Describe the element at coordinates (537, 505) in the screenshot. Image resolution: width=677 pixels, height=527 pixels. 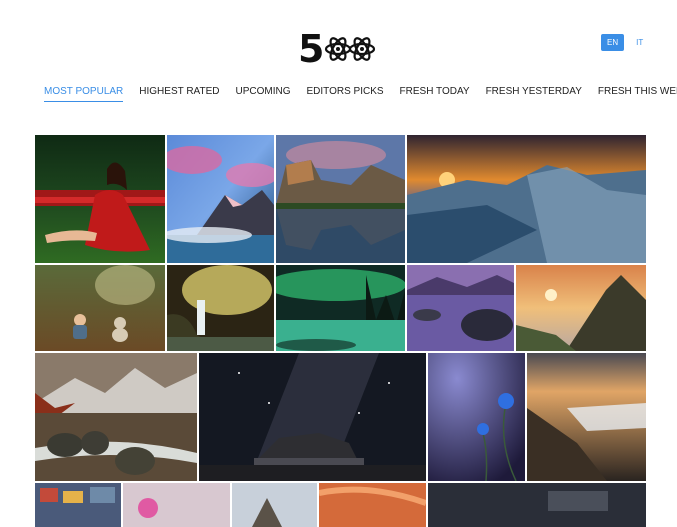
I see `photo-dark-landscape` at that location.